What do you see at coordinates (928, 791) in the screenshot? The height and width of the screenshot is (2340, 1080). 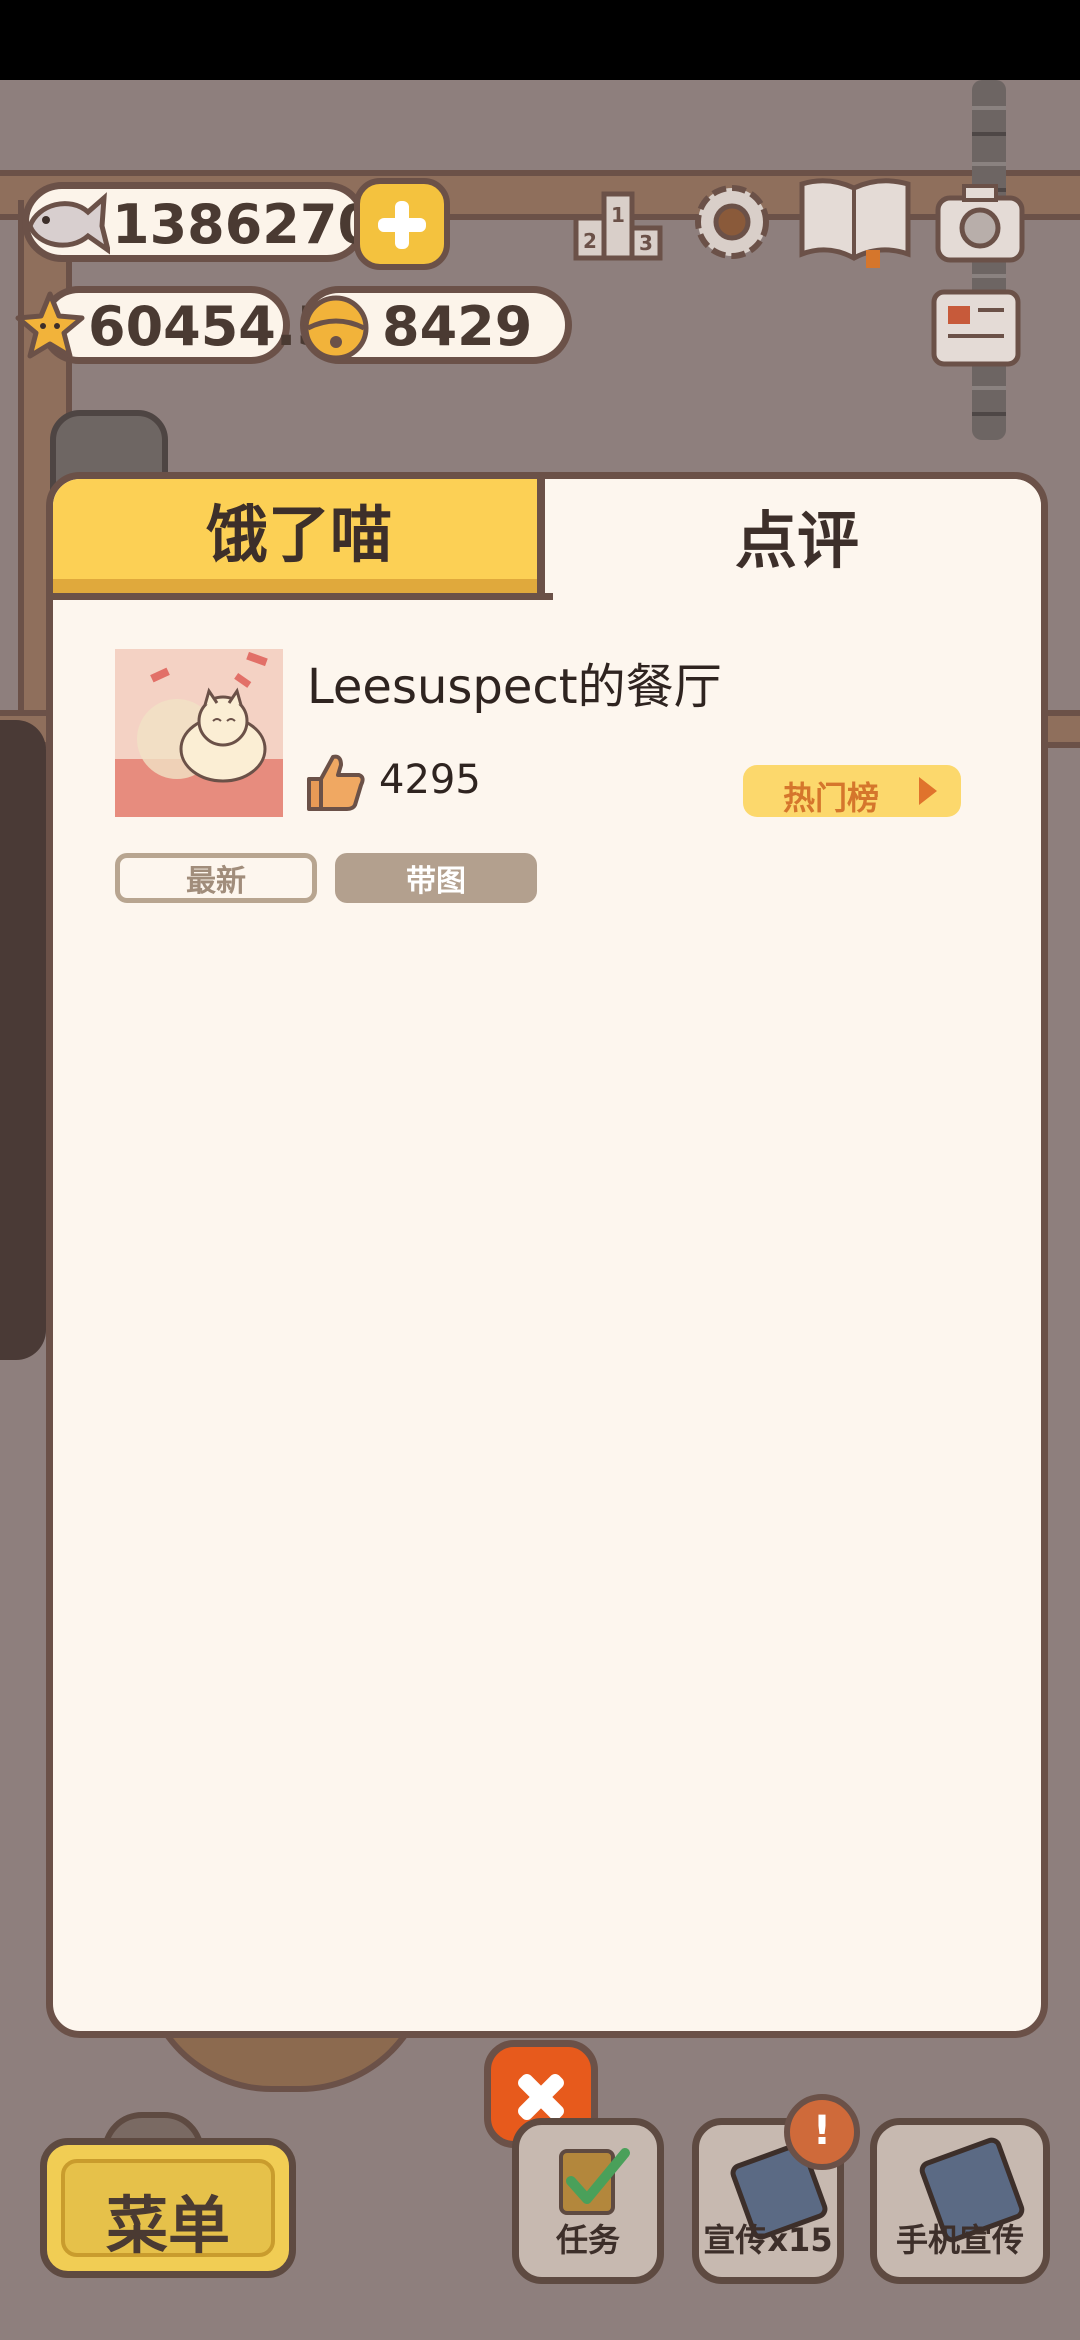 I see `arrow-right-icon` at bounding box center [928, 791].